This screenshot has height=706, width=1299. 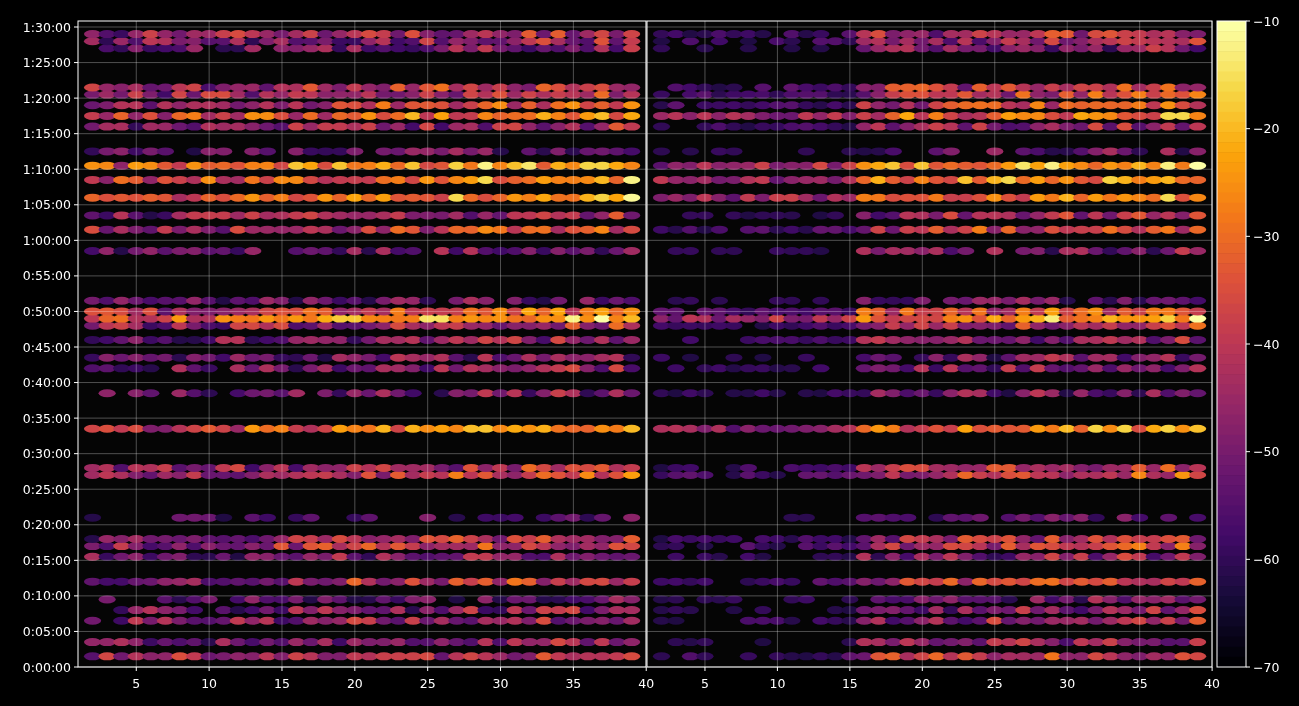 What do you see at coordinates (46, 596) in the screenshot?
I see `axis-tick-label: 0:10:00` at bounding box center [46, 596].